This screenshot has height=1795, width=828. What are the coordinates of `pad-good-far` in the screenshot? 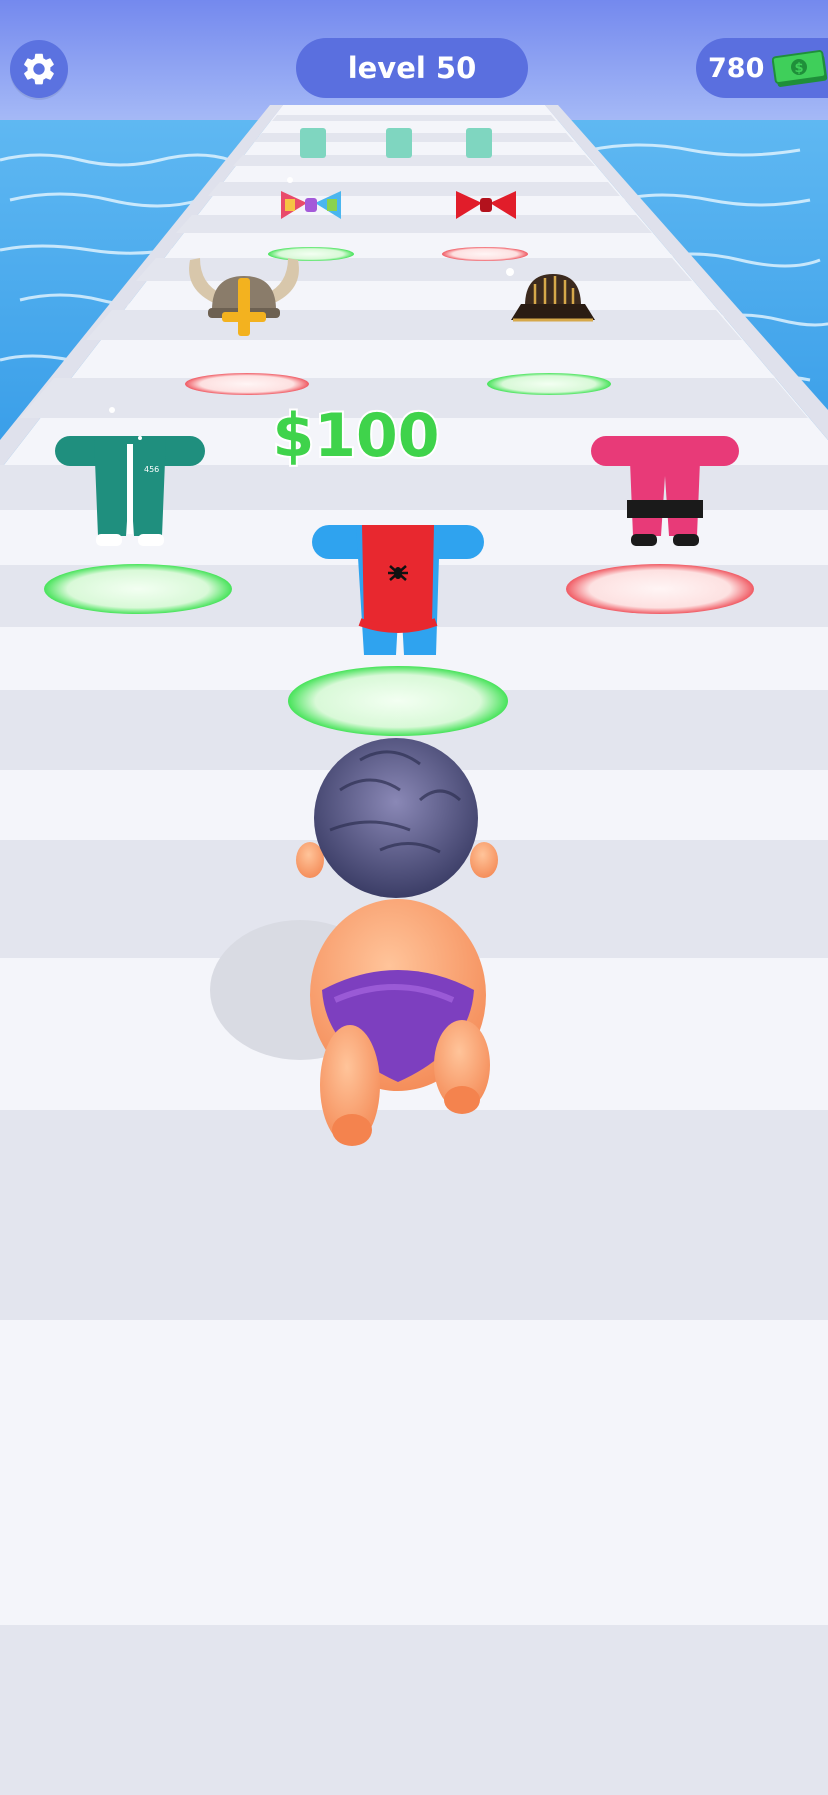 It's located at (311, 254).